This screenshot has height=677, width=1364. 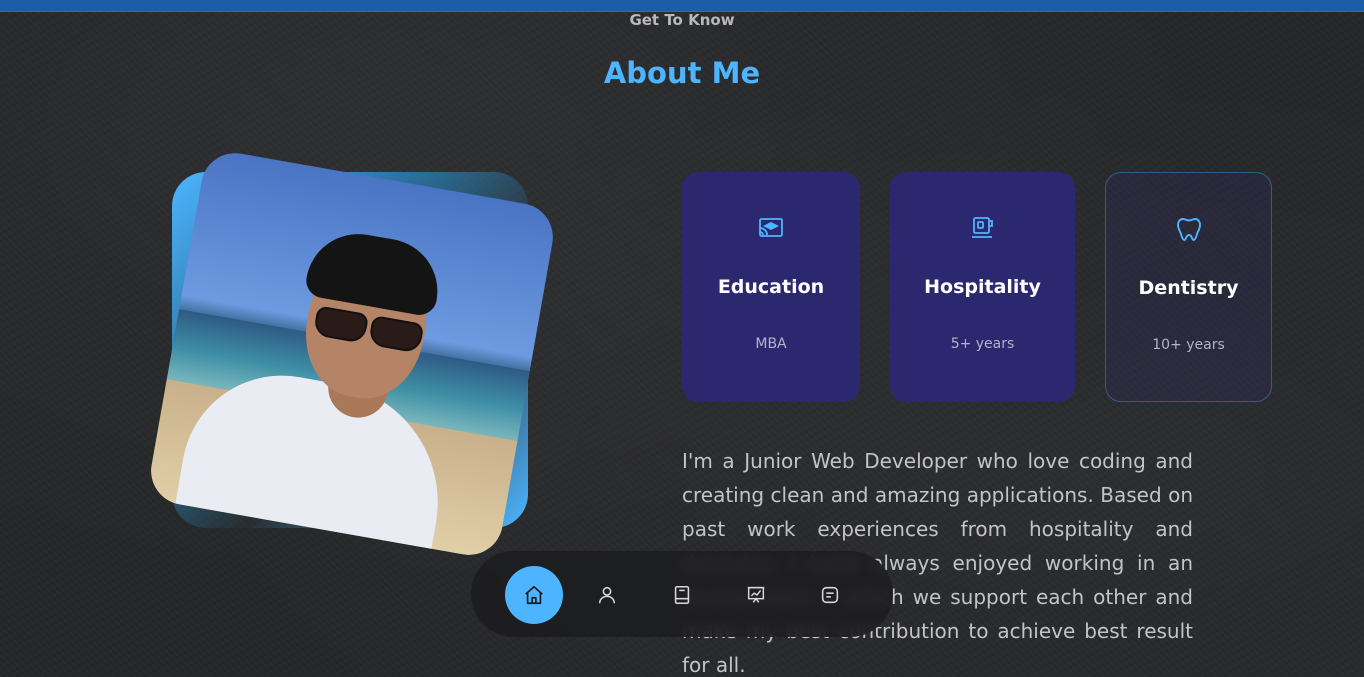 I want to click on card-title: Hospitality, so click(x=982, y=287).